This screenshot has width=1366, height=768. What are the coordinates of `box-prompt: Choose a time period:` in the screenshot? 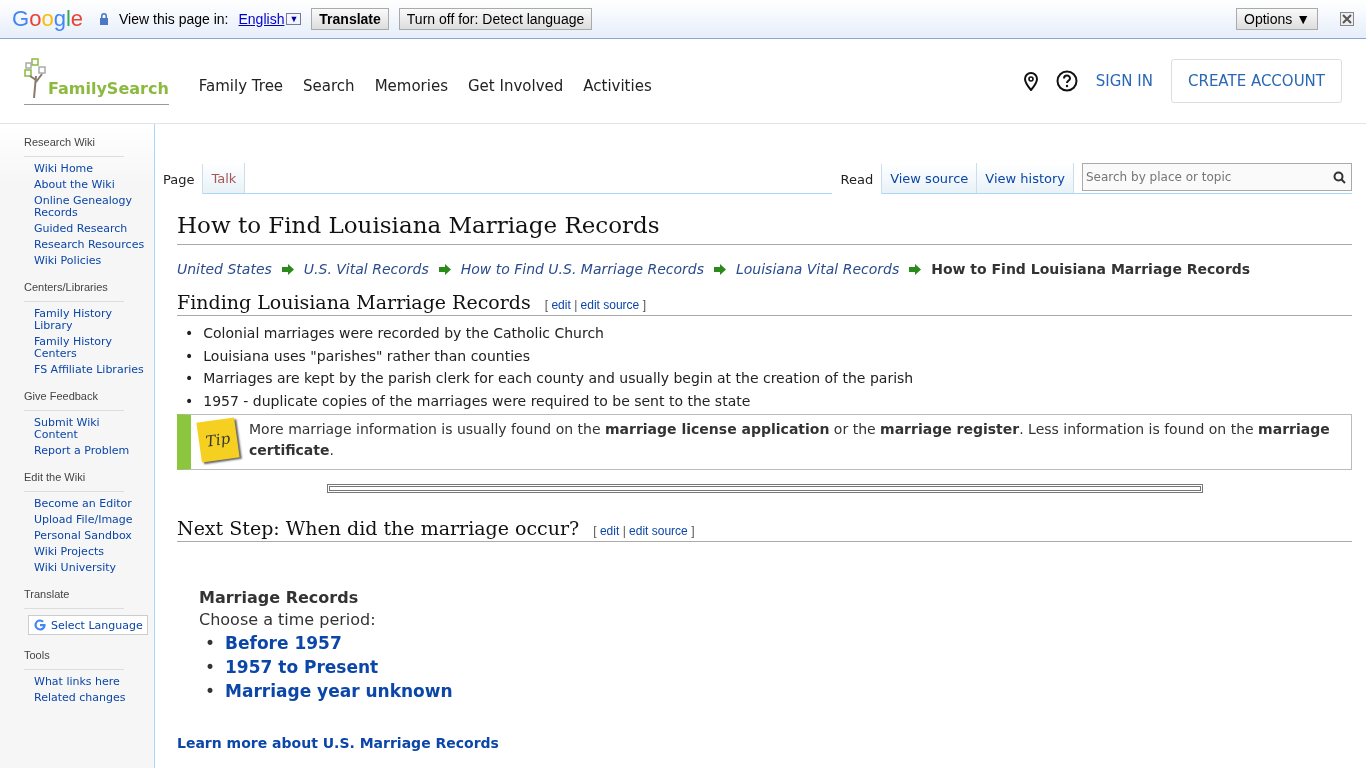 It's located at (288, 619).